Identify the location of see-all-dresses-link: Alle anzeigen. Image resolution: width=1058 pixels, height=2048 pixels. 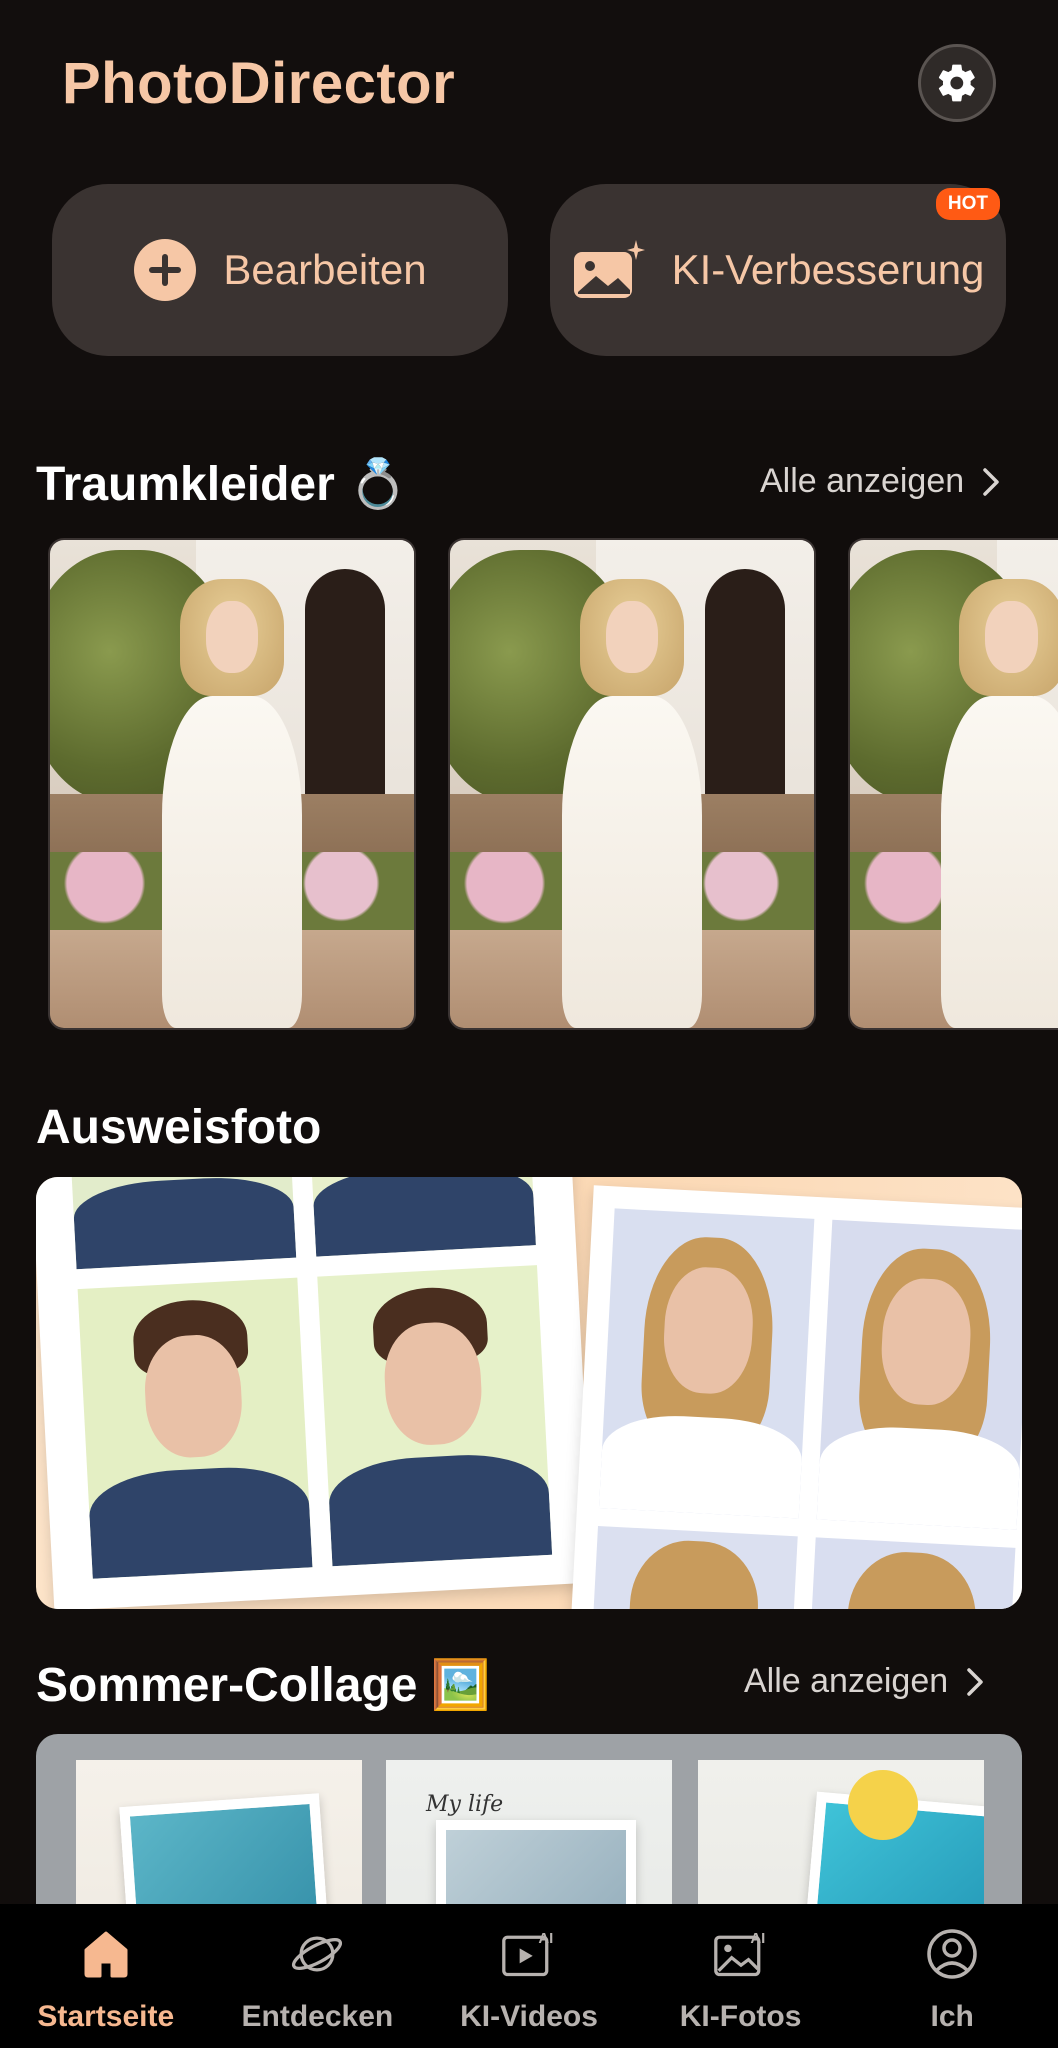
(880, 481).